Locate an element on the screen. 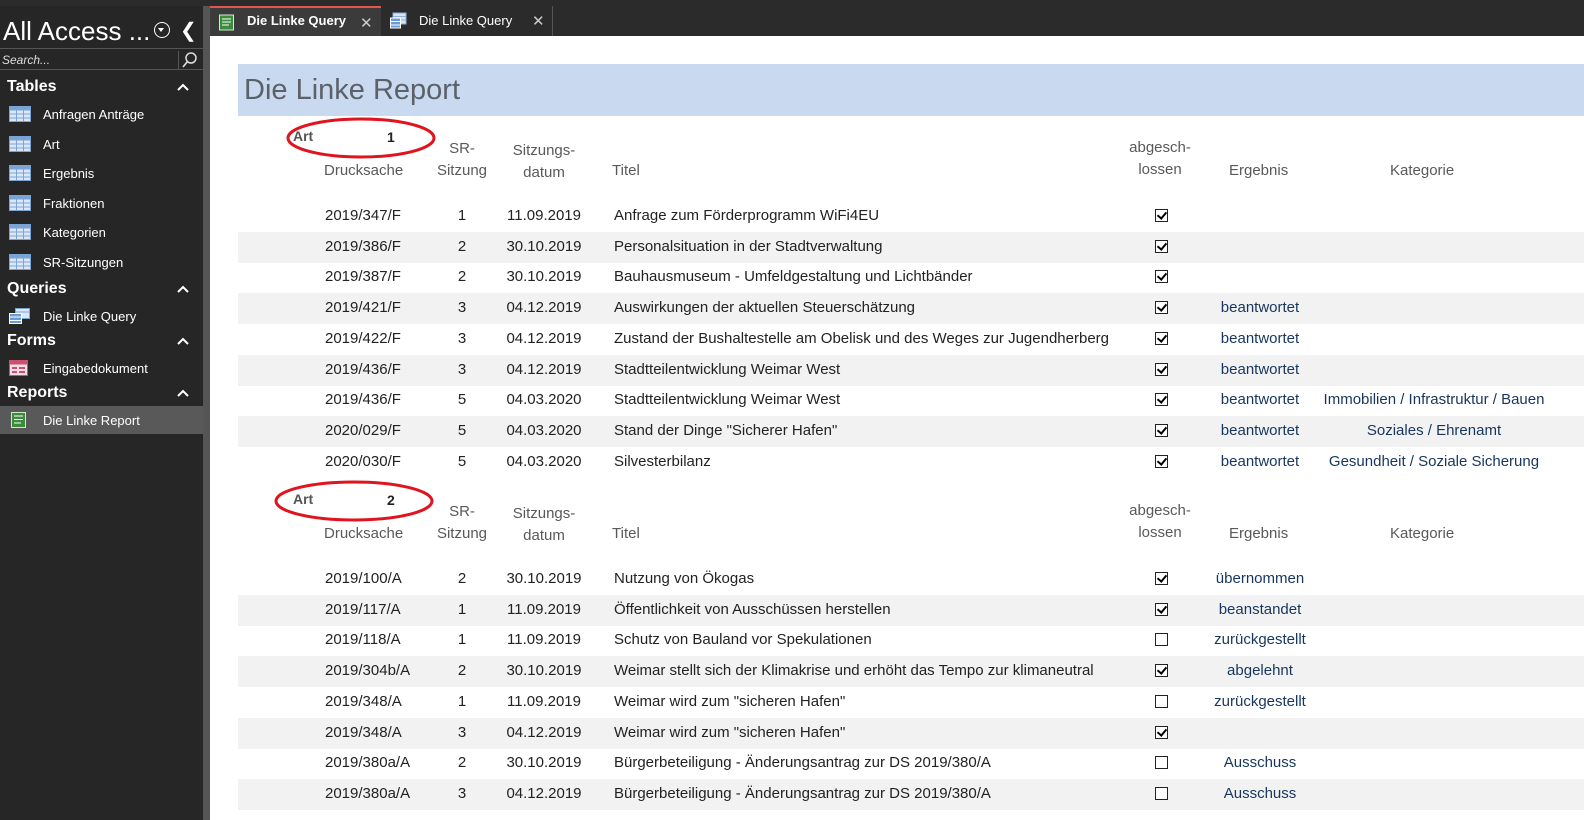  tab-label: Die Linke Query is located at coordinates (296, 20).